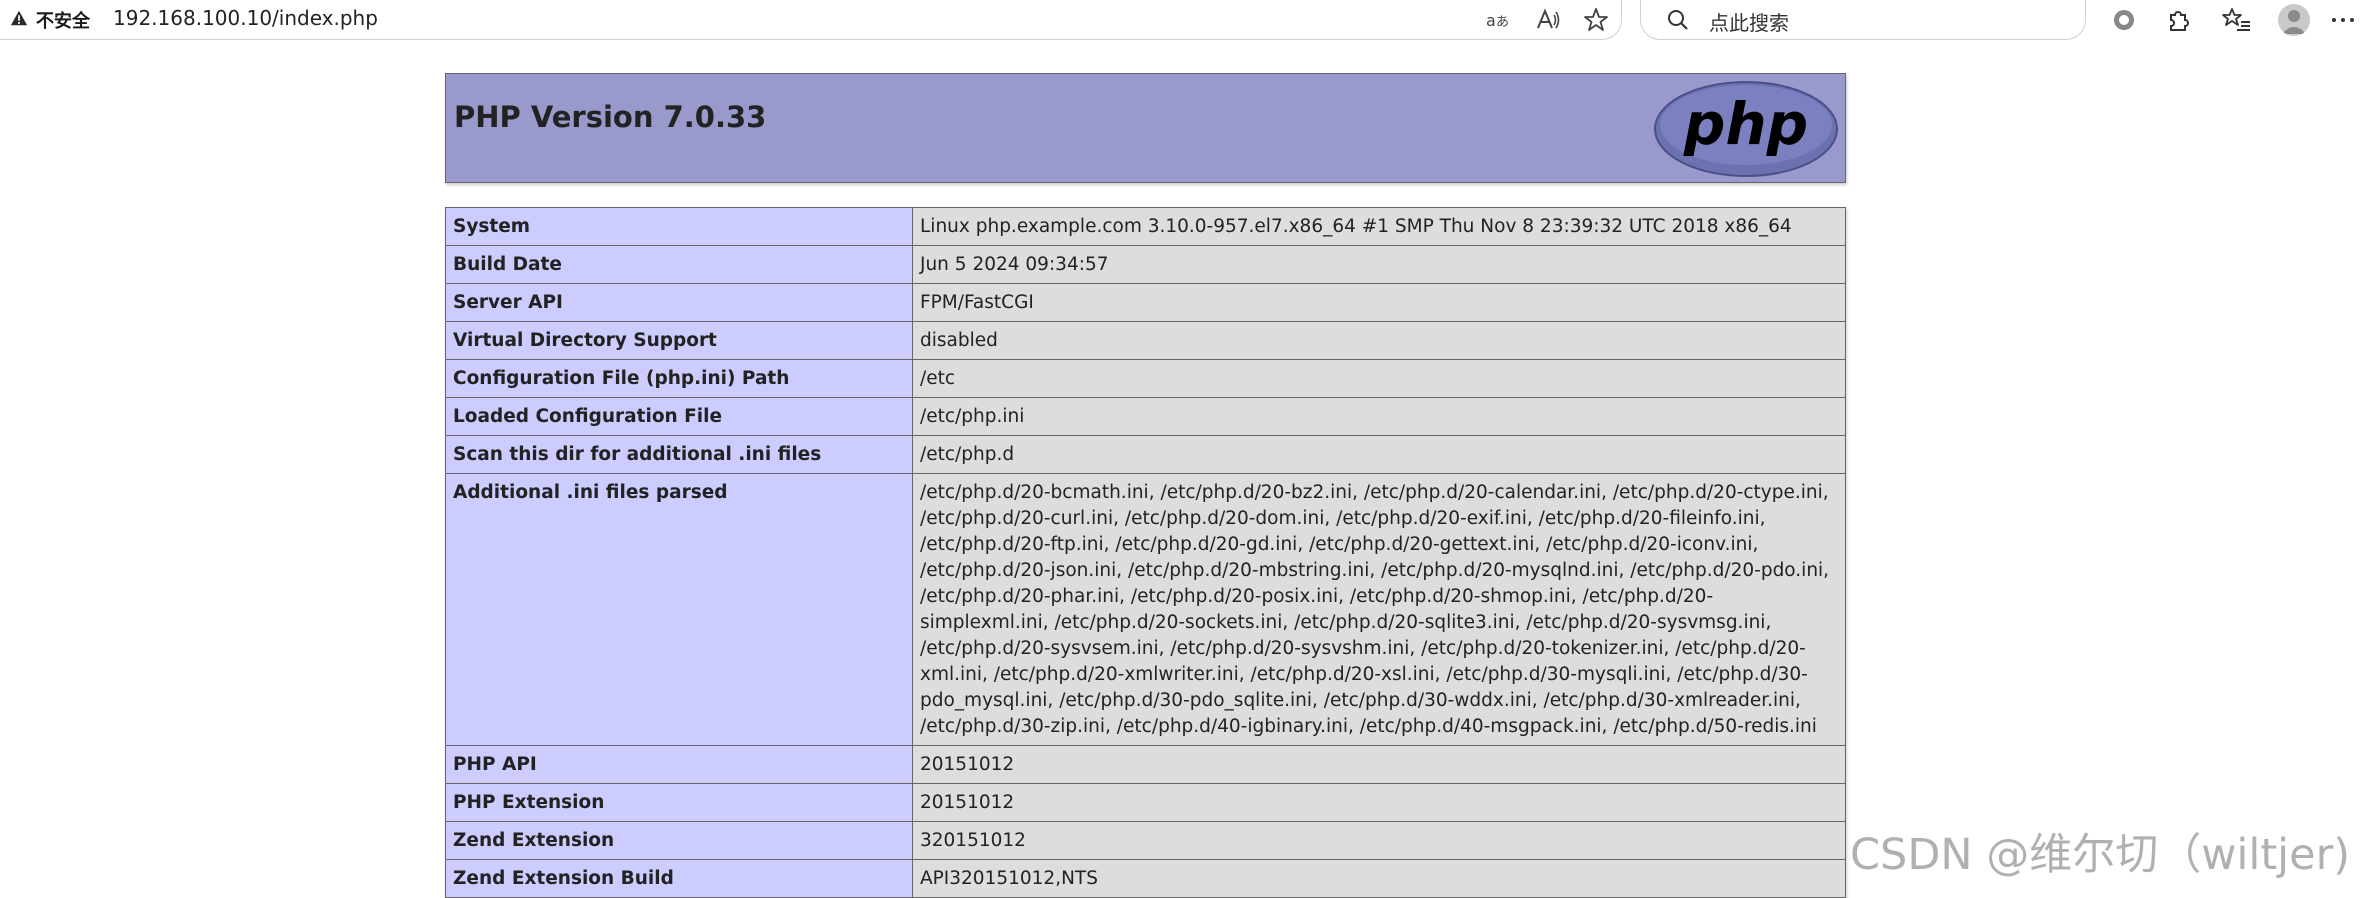  I want to click on translate-icon: a あ, so click(1498, 20).